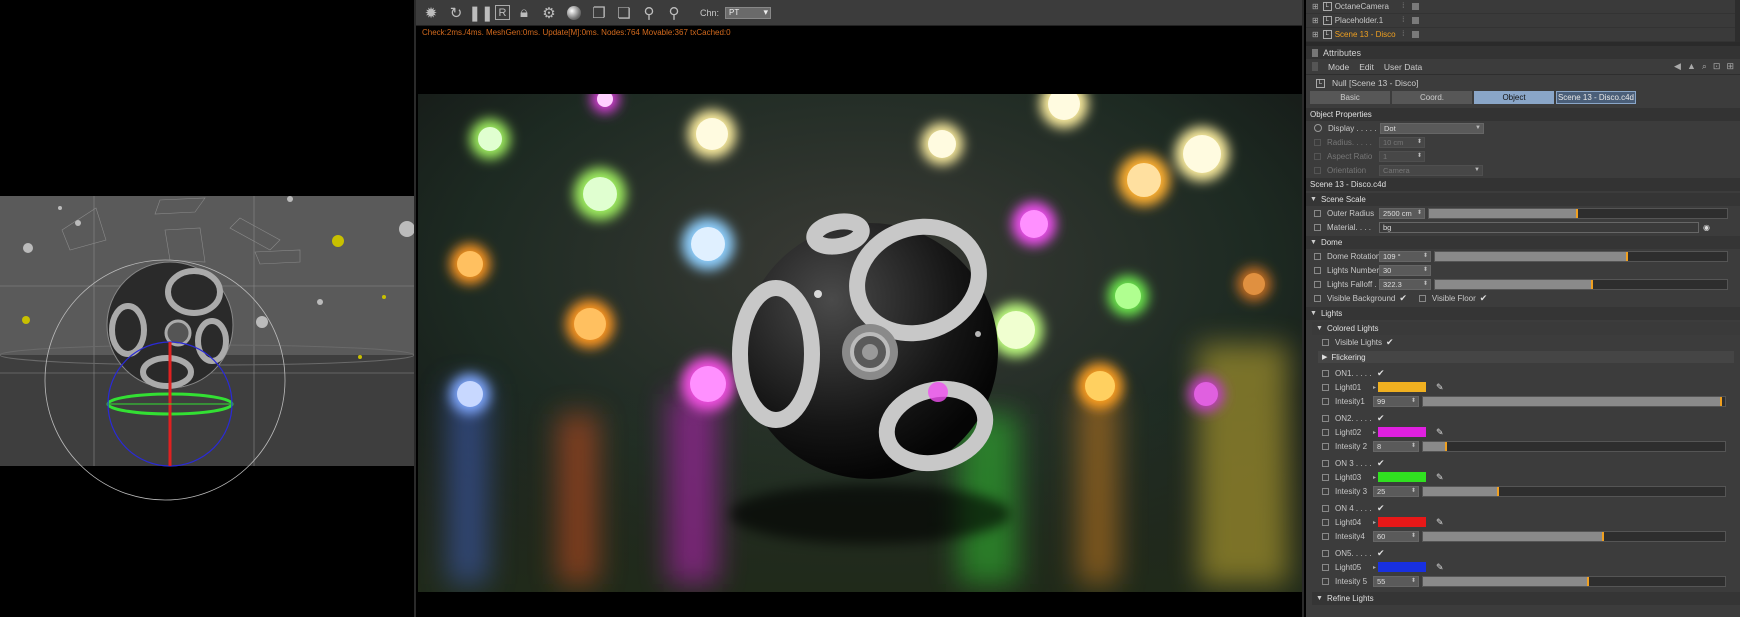 The width and height of the screenshot is (1740, 617). What do you see at coordinates (1523, 242) in the screenshot?
I see `dome-group: ▼ Dome` at bounding box center [1523, 242].